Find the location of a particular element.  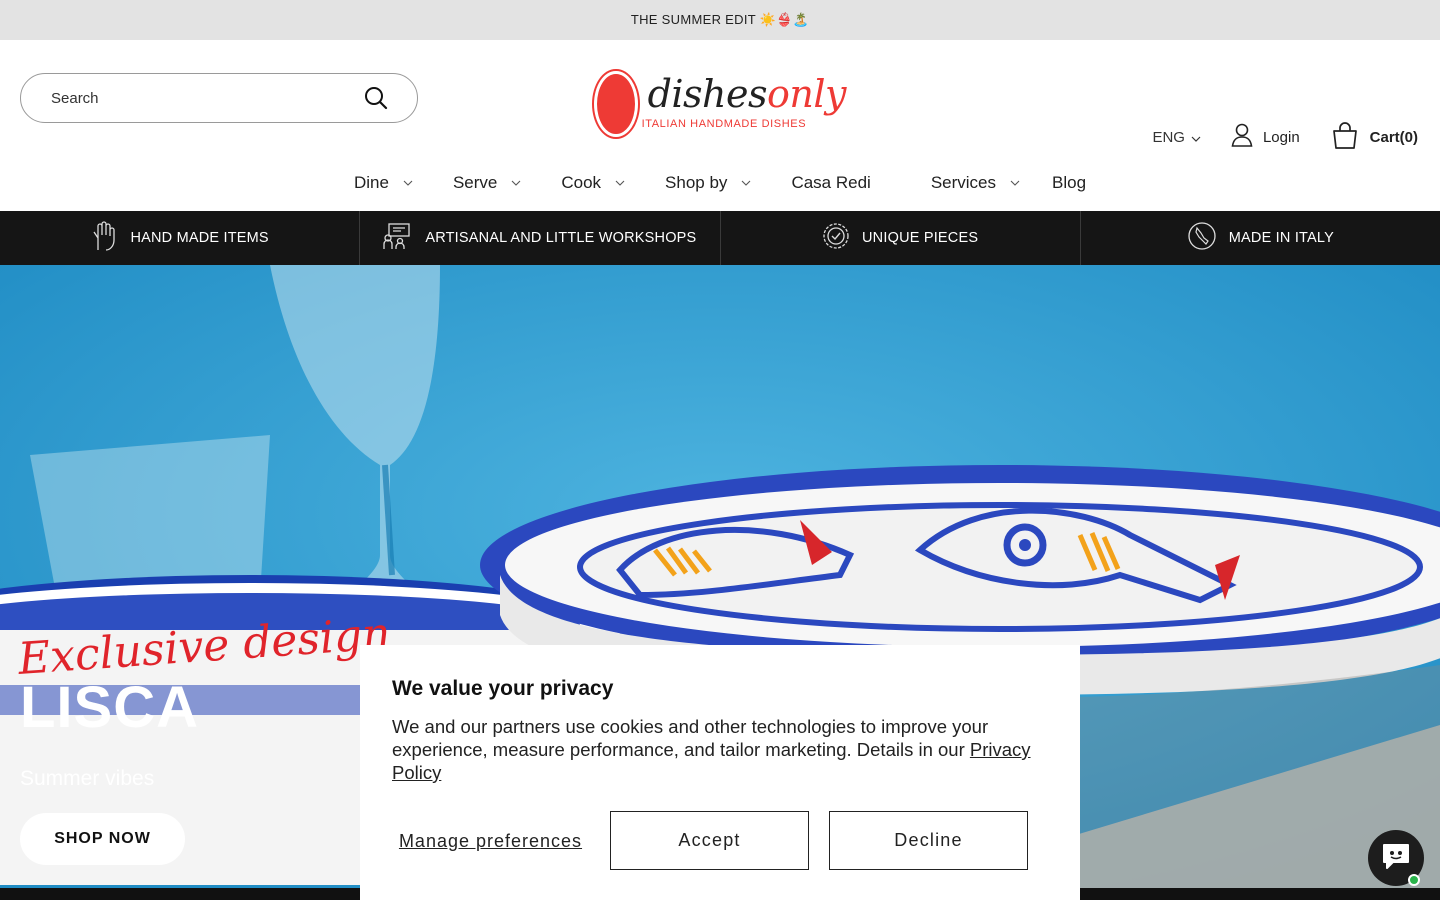

manage-preferences-button: Manage preferences is located at coordinates (490, 841).